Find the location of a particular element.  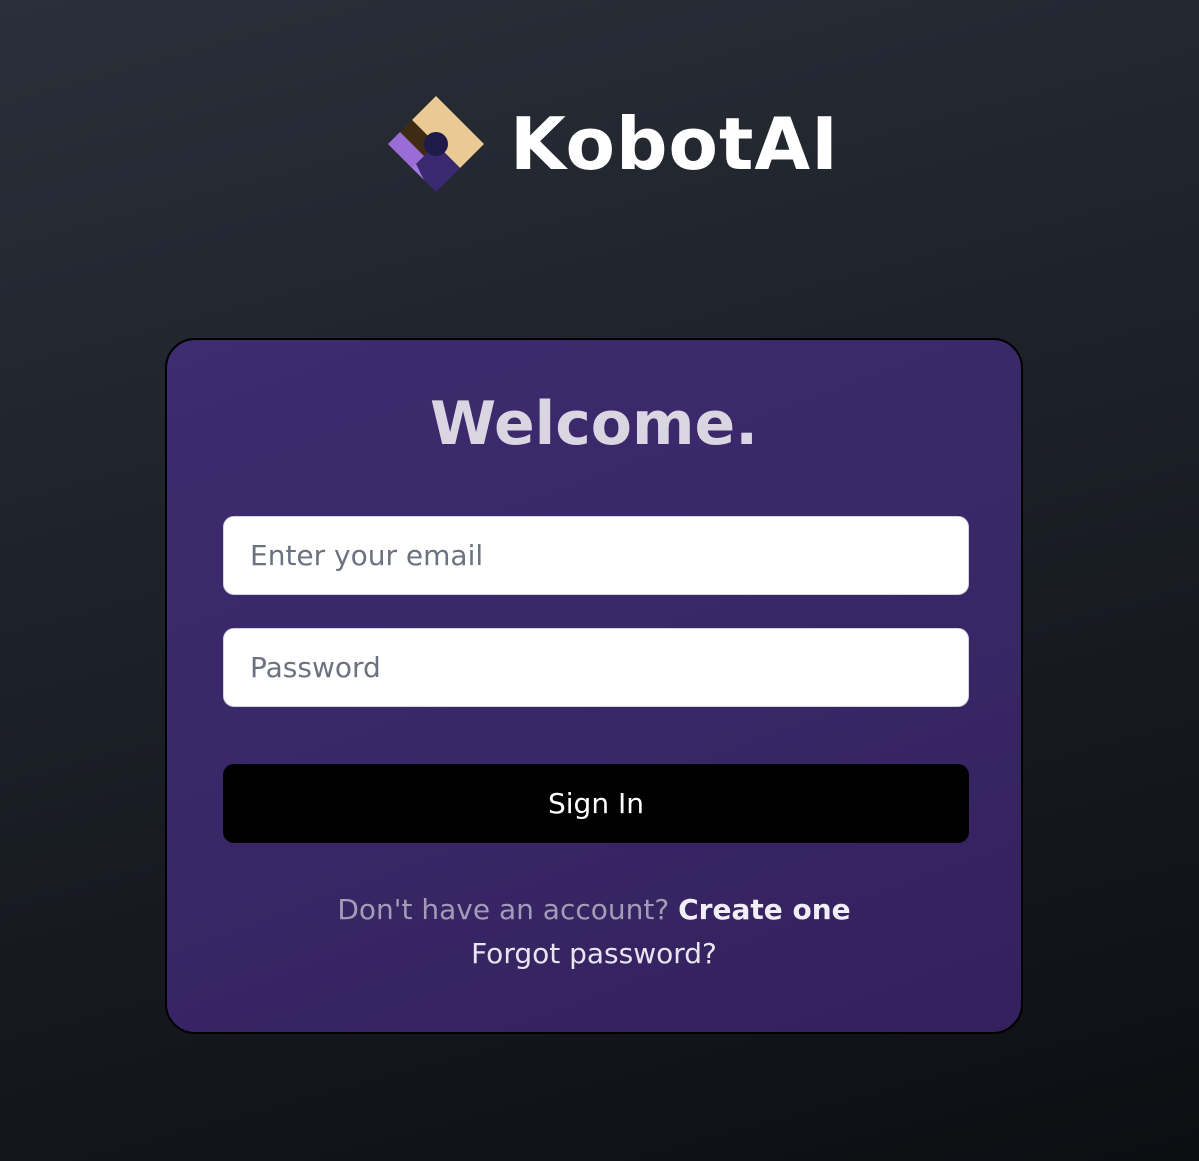

signup-line: Don't have an account? Create one is located at coordinates (594, 910).